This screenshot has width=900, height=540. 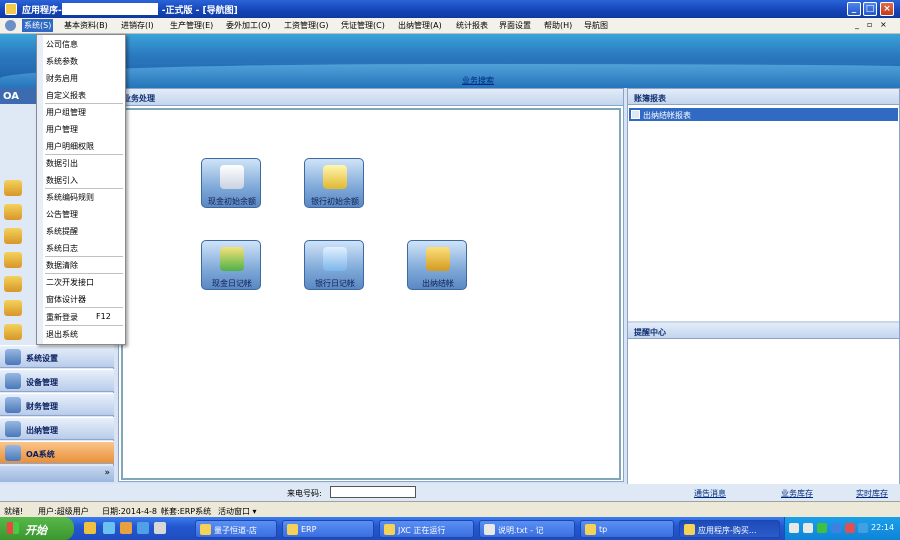 I want to click on menu-help: 帮助(H), so click(x=558, y=25).